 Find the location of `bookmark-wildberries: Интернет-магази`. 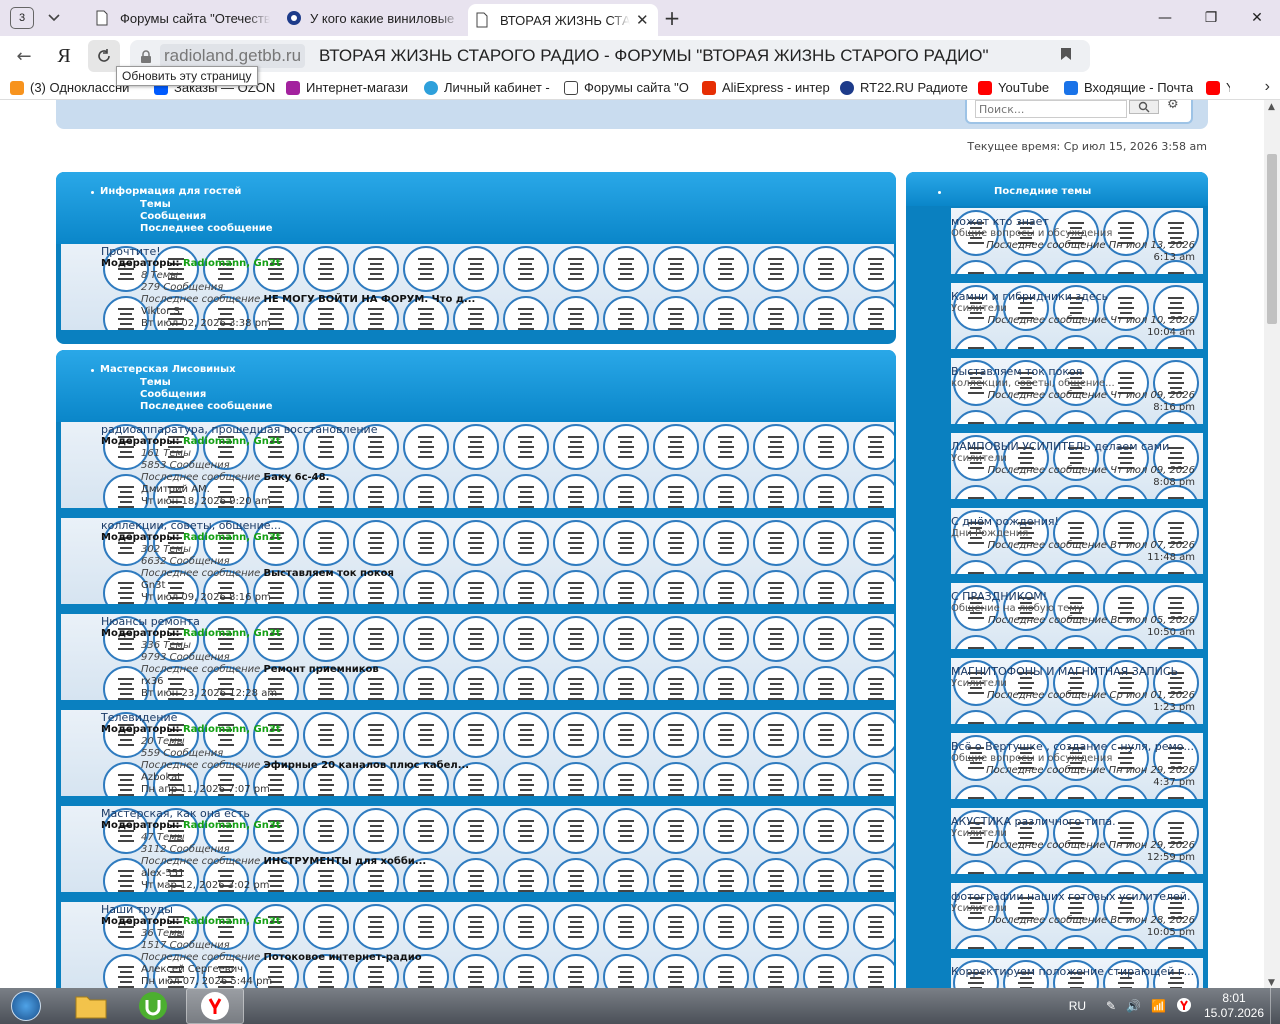

bookmark-wildberries: Интернет-магази is located at coordinates (350, 87).